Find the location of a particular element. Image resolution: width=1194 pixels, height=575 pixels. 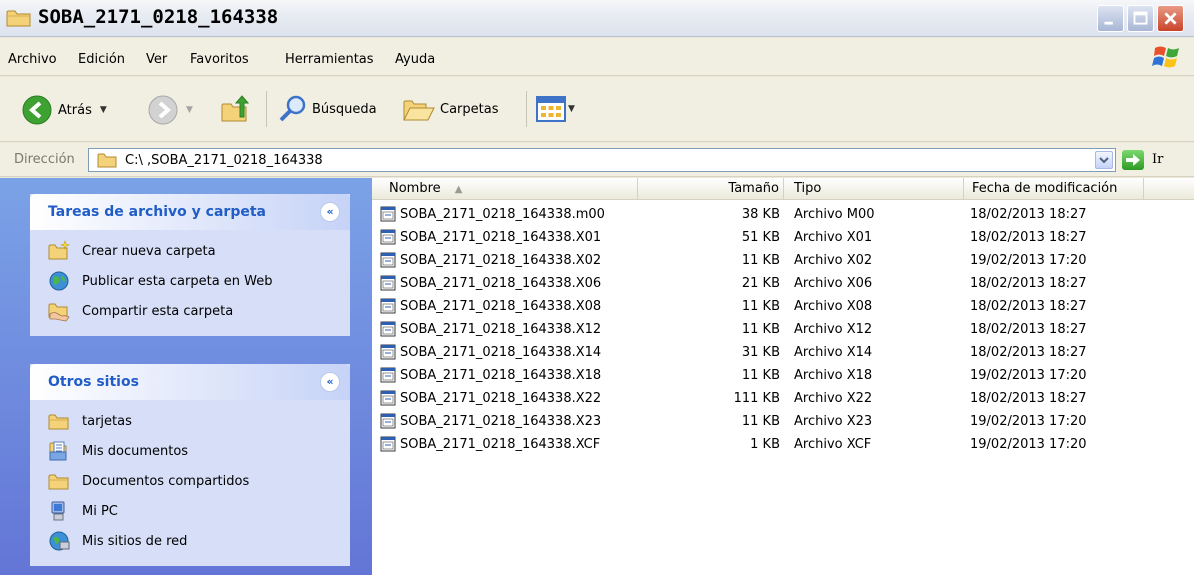

go-label: Ir is located at coordinates (1157, 159).